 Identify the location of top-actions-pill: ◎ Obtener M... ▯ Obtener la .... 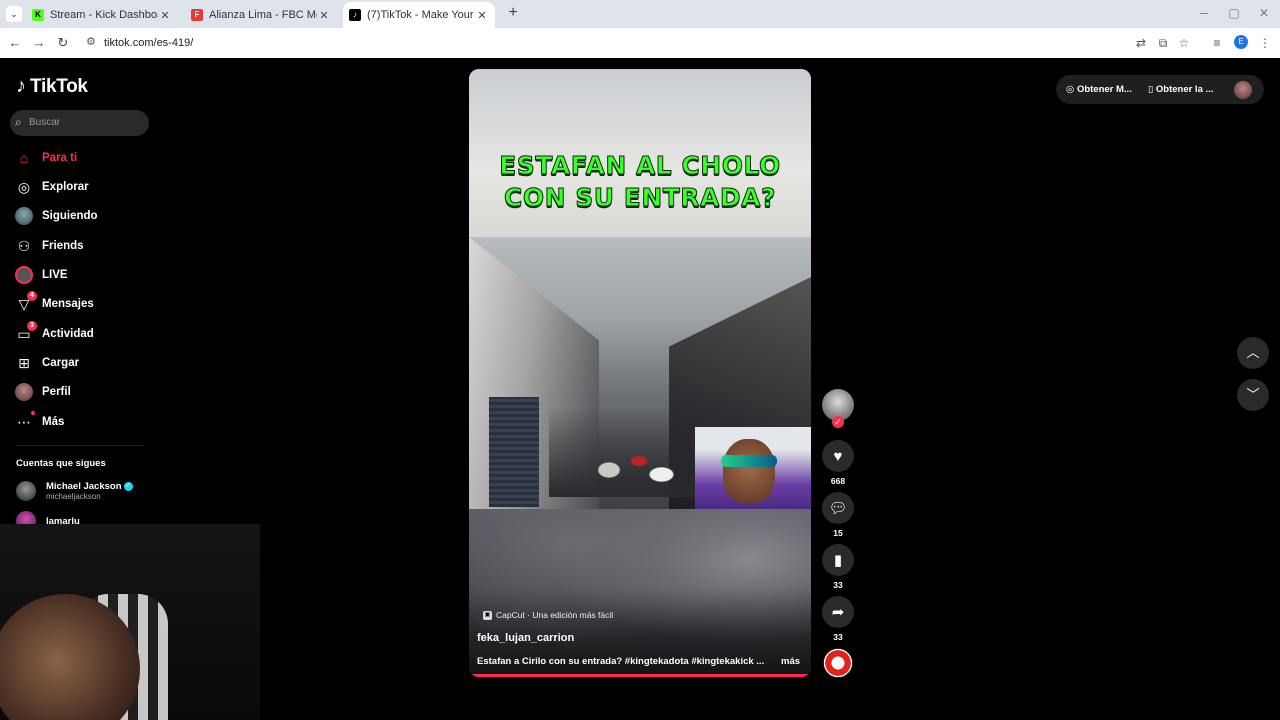
(1160, 89).